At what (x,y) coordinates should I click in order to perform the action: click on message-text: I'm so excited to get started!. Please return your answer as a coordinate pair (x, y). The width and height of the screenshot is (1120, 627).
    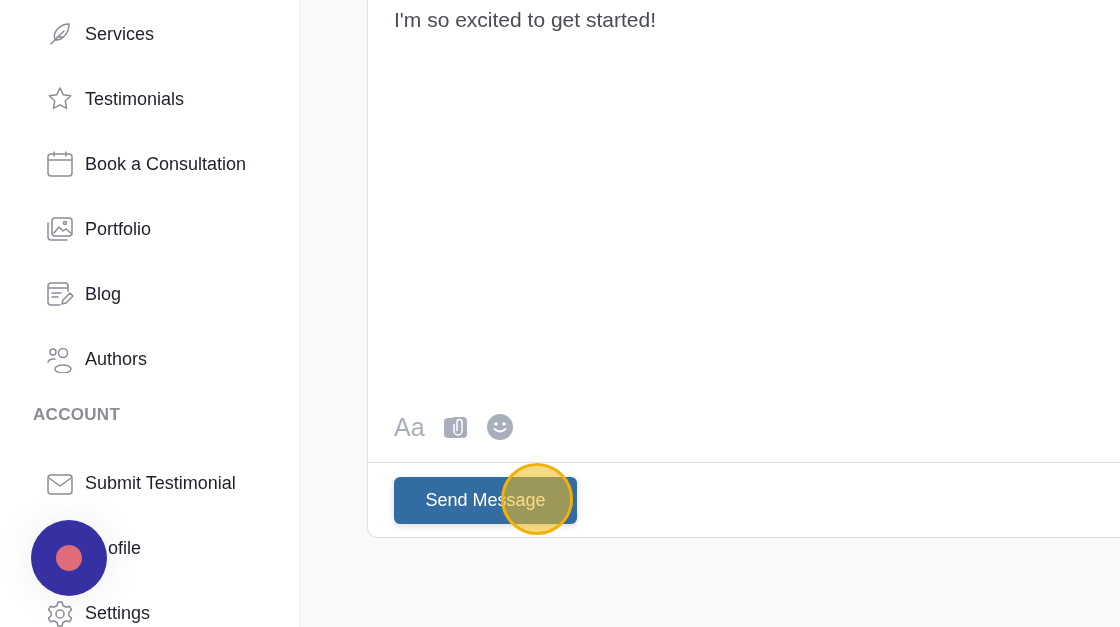
    Looking at the image, I should click on (525, 19).